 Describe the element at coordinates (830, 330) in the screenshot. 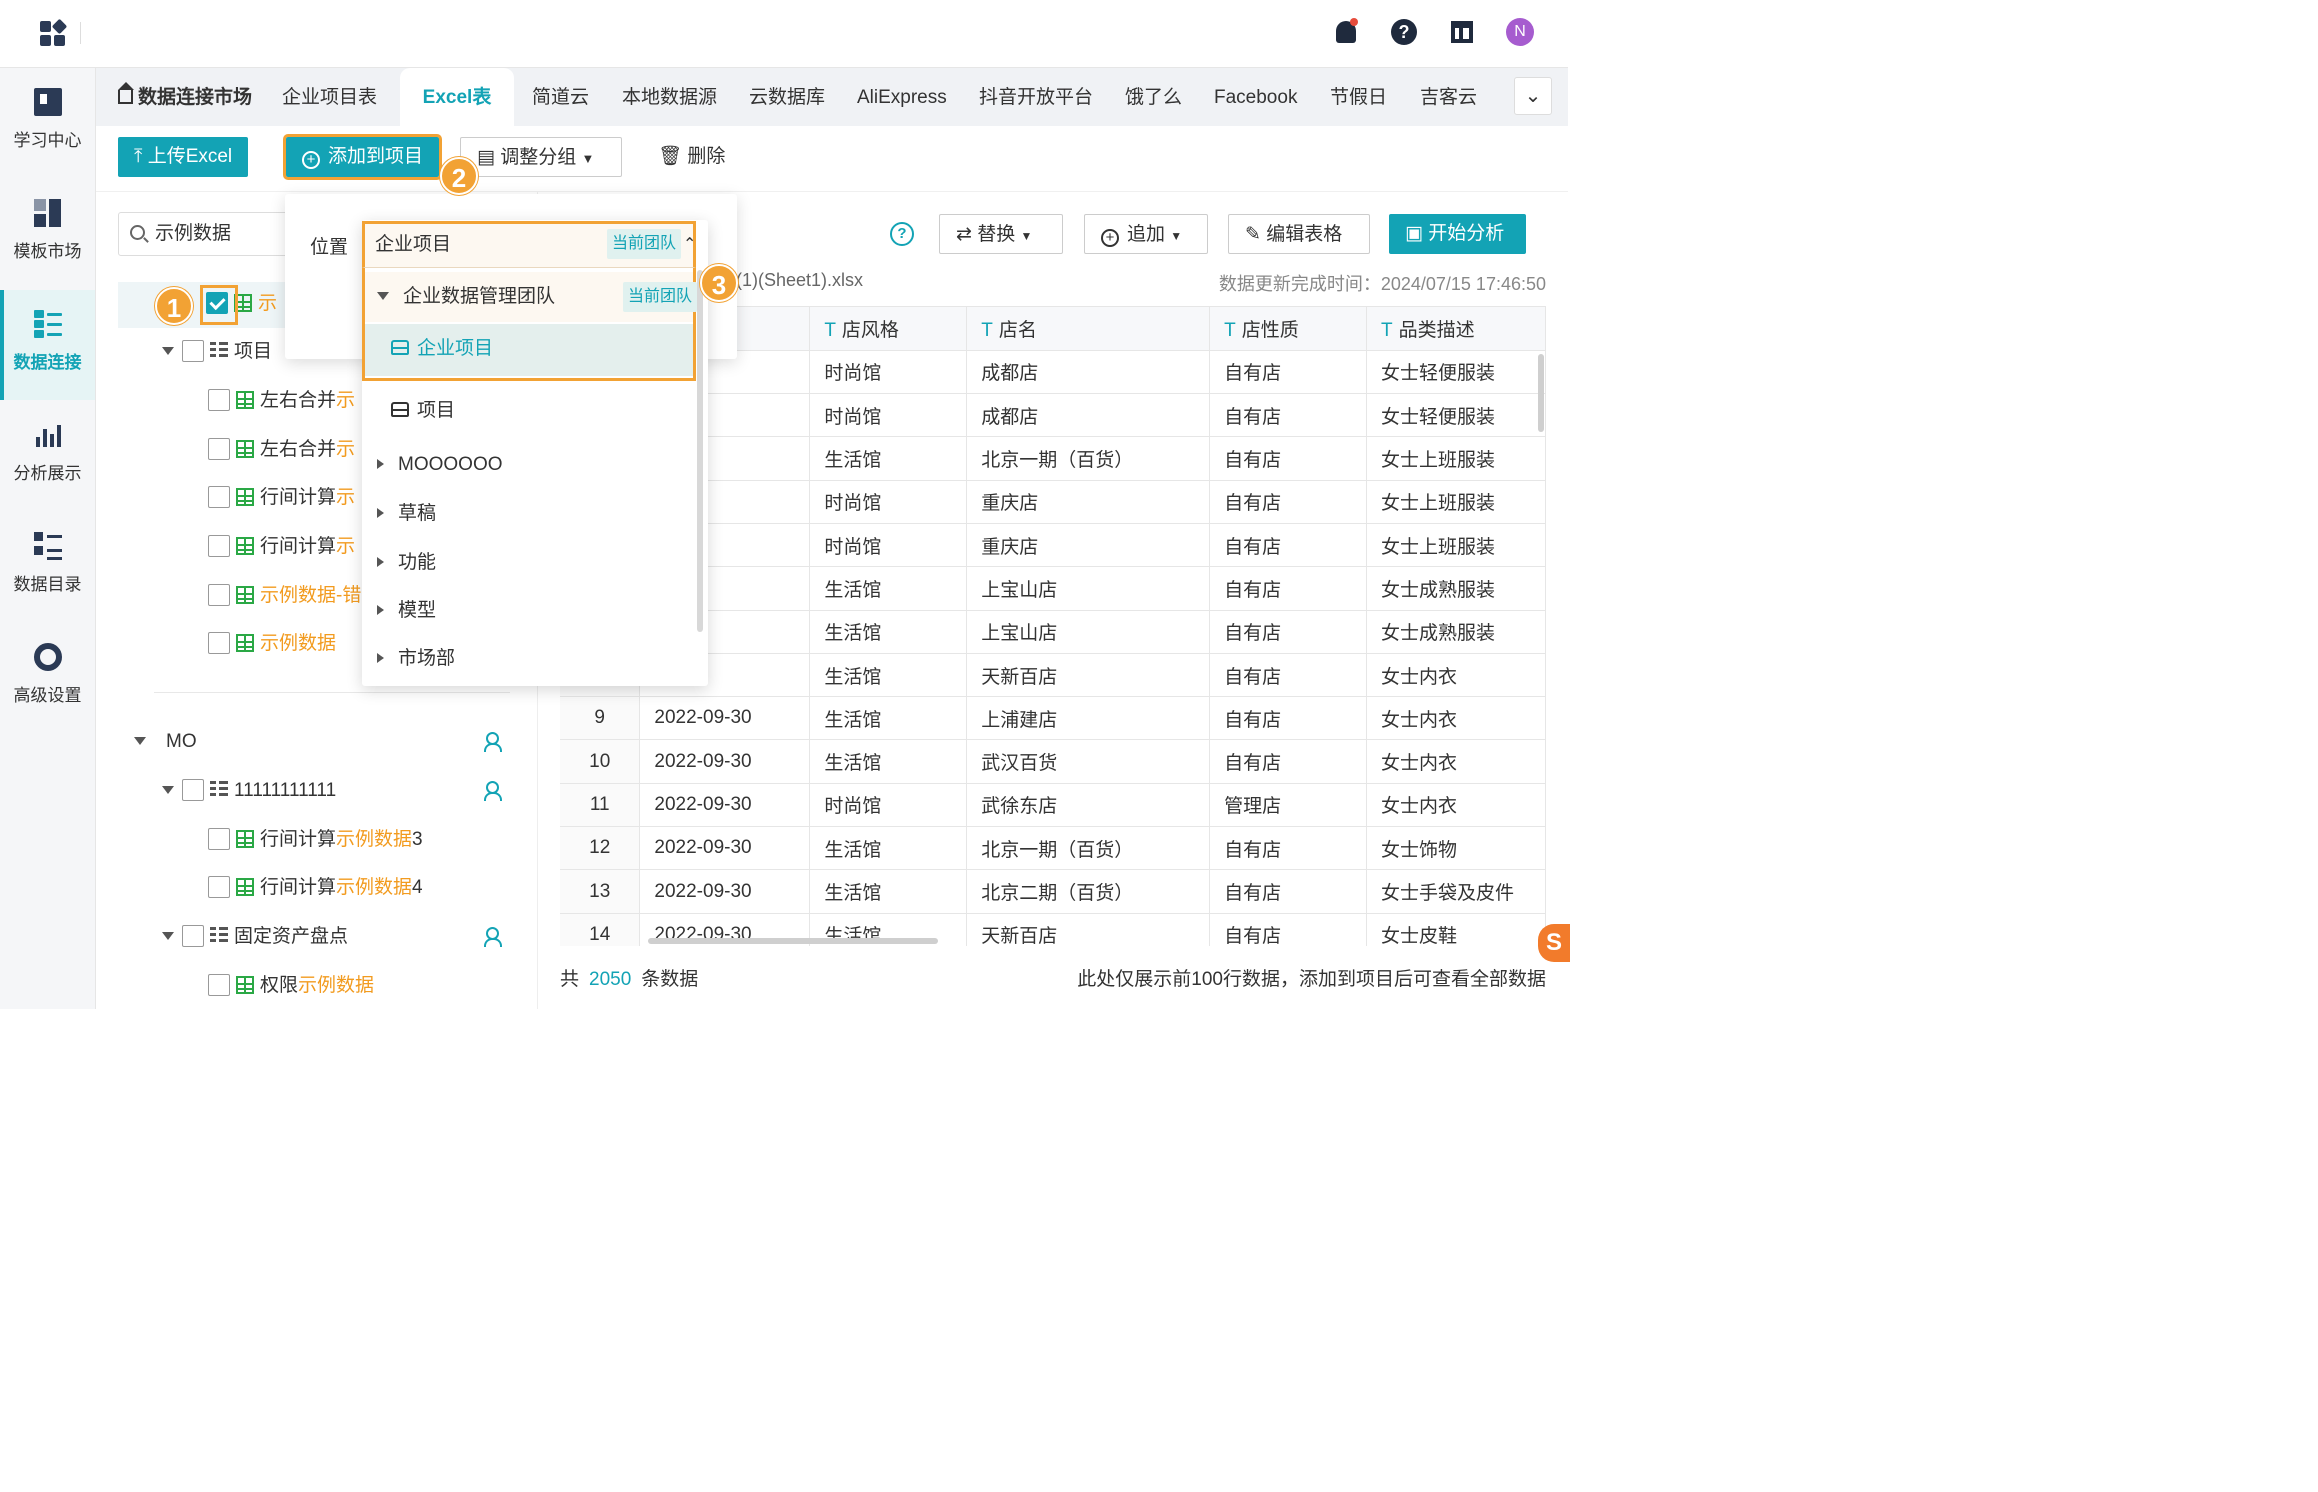

I see `text-type-icon: T` at that location.